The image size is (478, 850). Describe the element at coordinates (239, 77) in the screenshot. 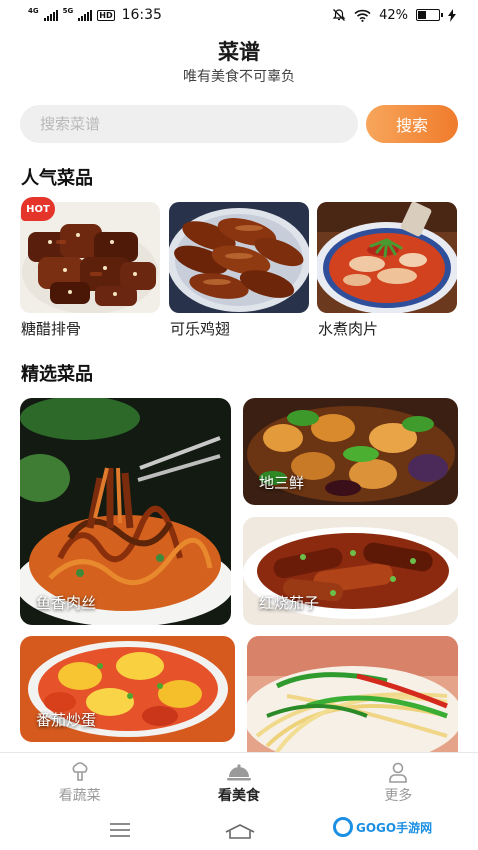

I see `page-subtitle: 唯有美食不可辜负` at that location.